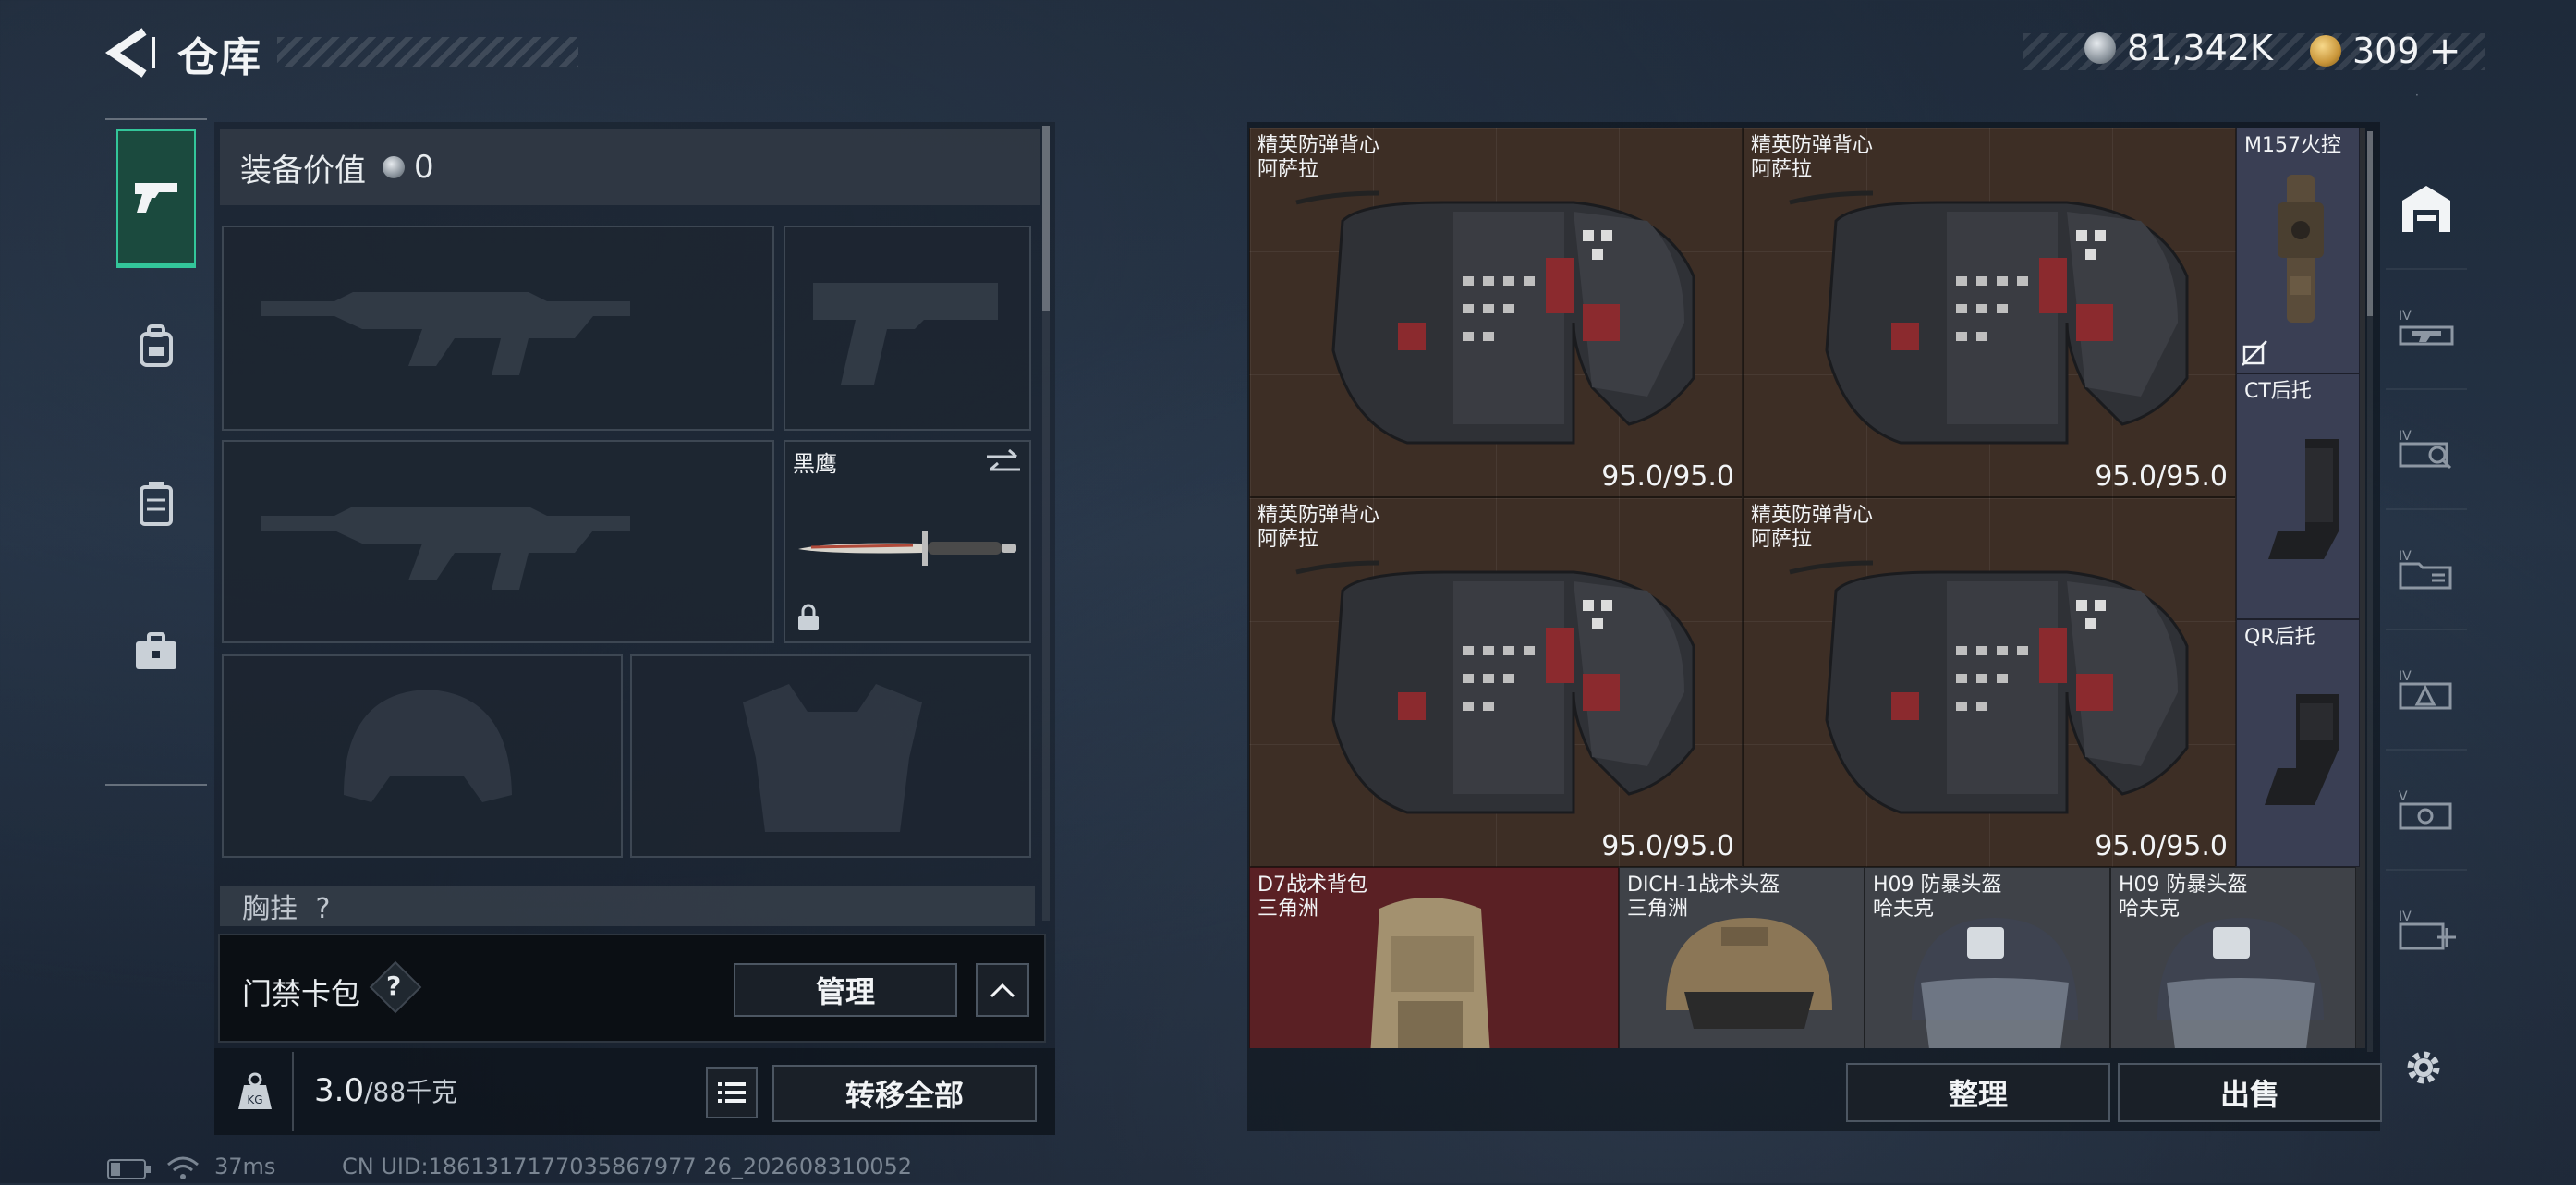  What do you see at coordinates (1430, 973) in the screenshot?
I see `backpack-item-icon` at bounding box center [1430, 973].